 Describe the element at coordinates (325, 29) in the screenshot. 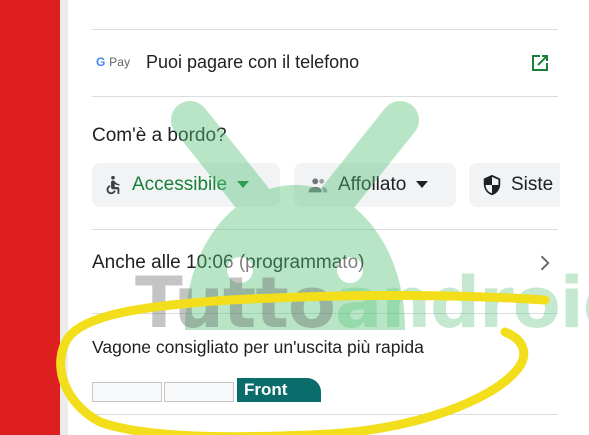

I see `divider-top` at that location.